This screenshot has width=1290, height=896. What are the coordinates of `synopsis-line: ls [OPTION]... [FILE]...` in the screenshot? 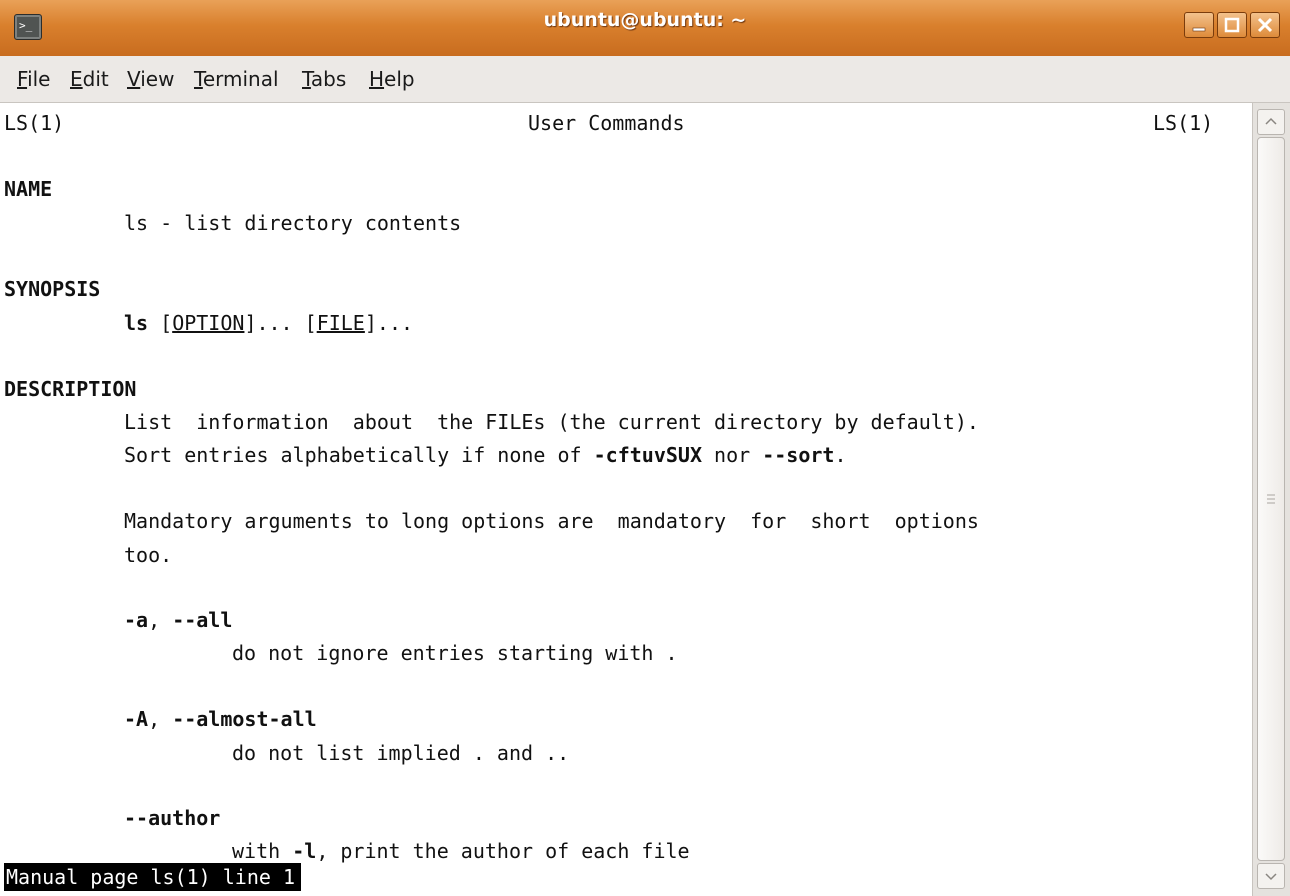 It's located at (269, 323).